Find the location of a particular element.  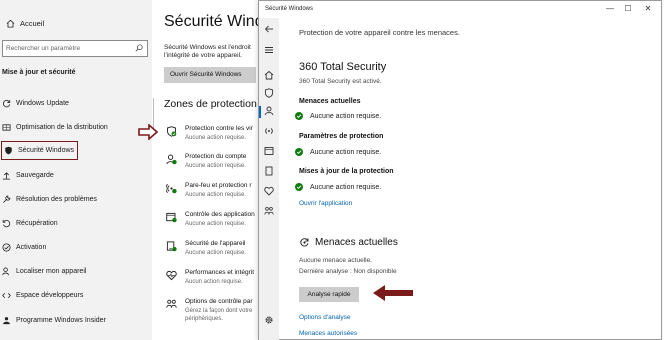

sidebar-item-find-my-device: Localiser mon appareil is located at coordinates (44, 271).